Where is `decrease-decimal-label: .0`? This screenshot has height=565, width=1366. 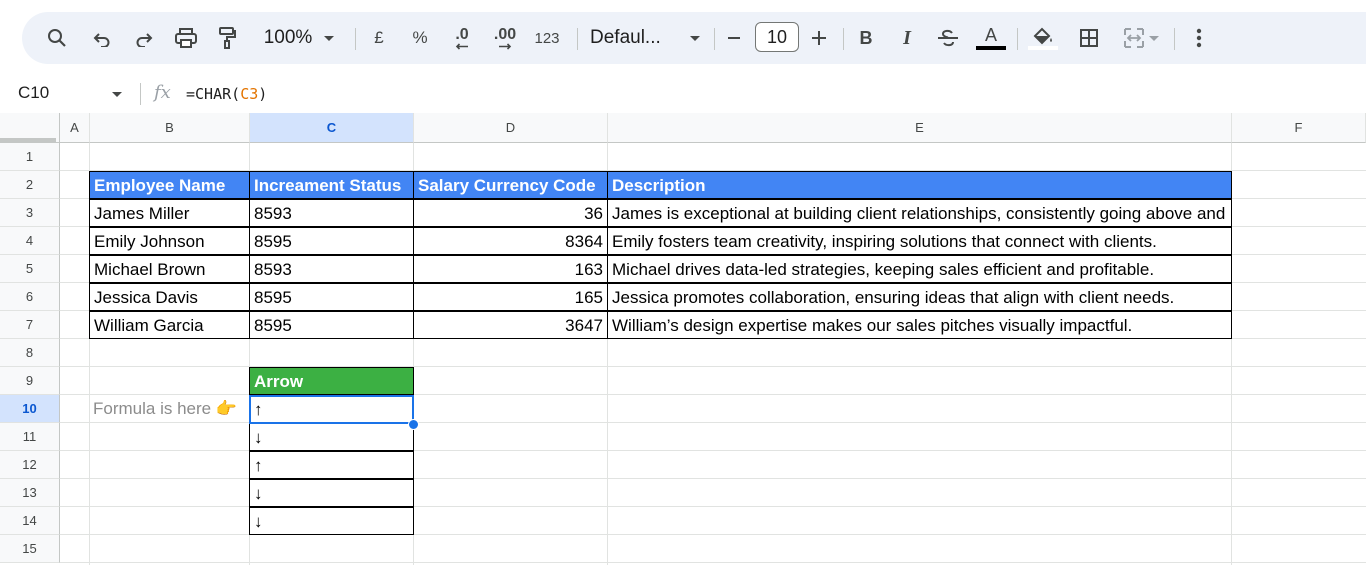 decrease-decimal-label: .0 is located at coordinates (462, 34).